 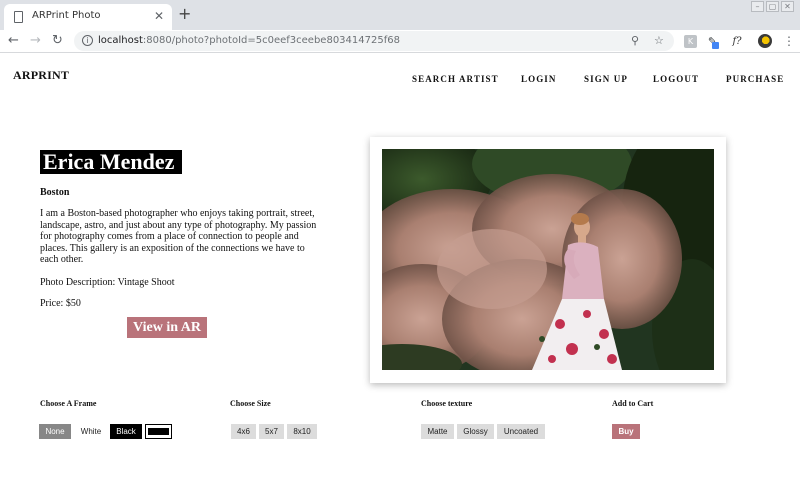 I want to click on plus-icon: +, so click(x=184, y=14).